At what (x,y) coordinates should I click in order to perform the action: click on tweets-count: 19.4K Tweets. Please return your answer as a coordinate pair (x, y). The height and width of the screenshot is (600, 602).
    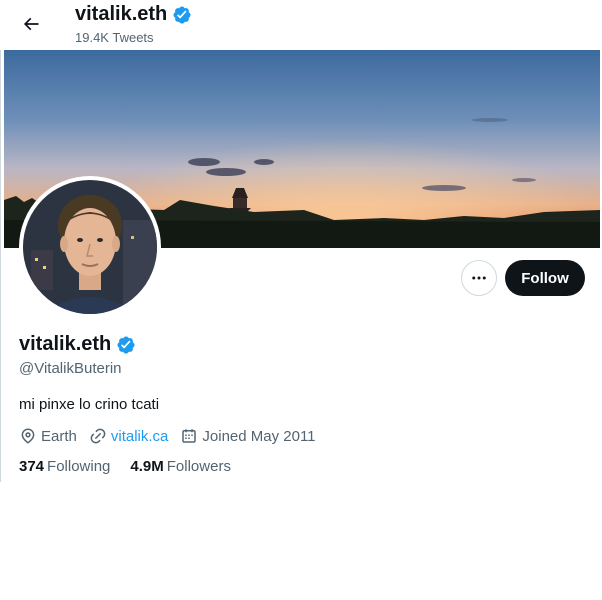
    Looking at the image, I should click on (114, 37).